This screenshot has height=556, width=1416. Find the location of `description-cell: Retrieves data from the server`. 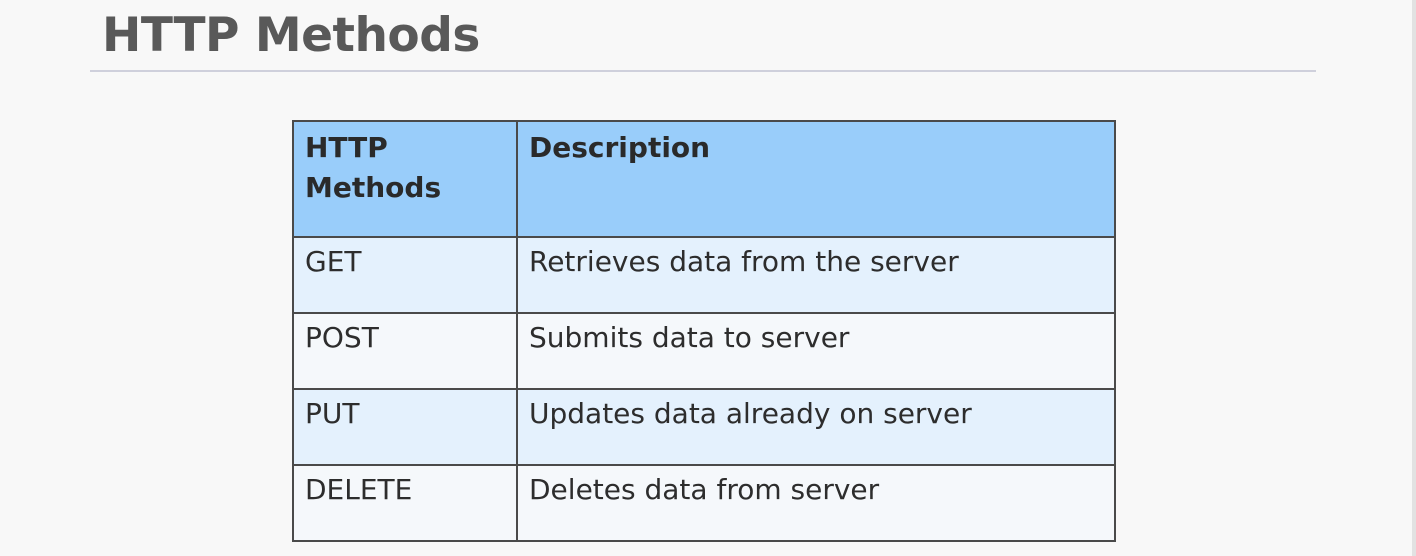

description-cell: Retrieves data from the server is located at coordinates (816, 275).